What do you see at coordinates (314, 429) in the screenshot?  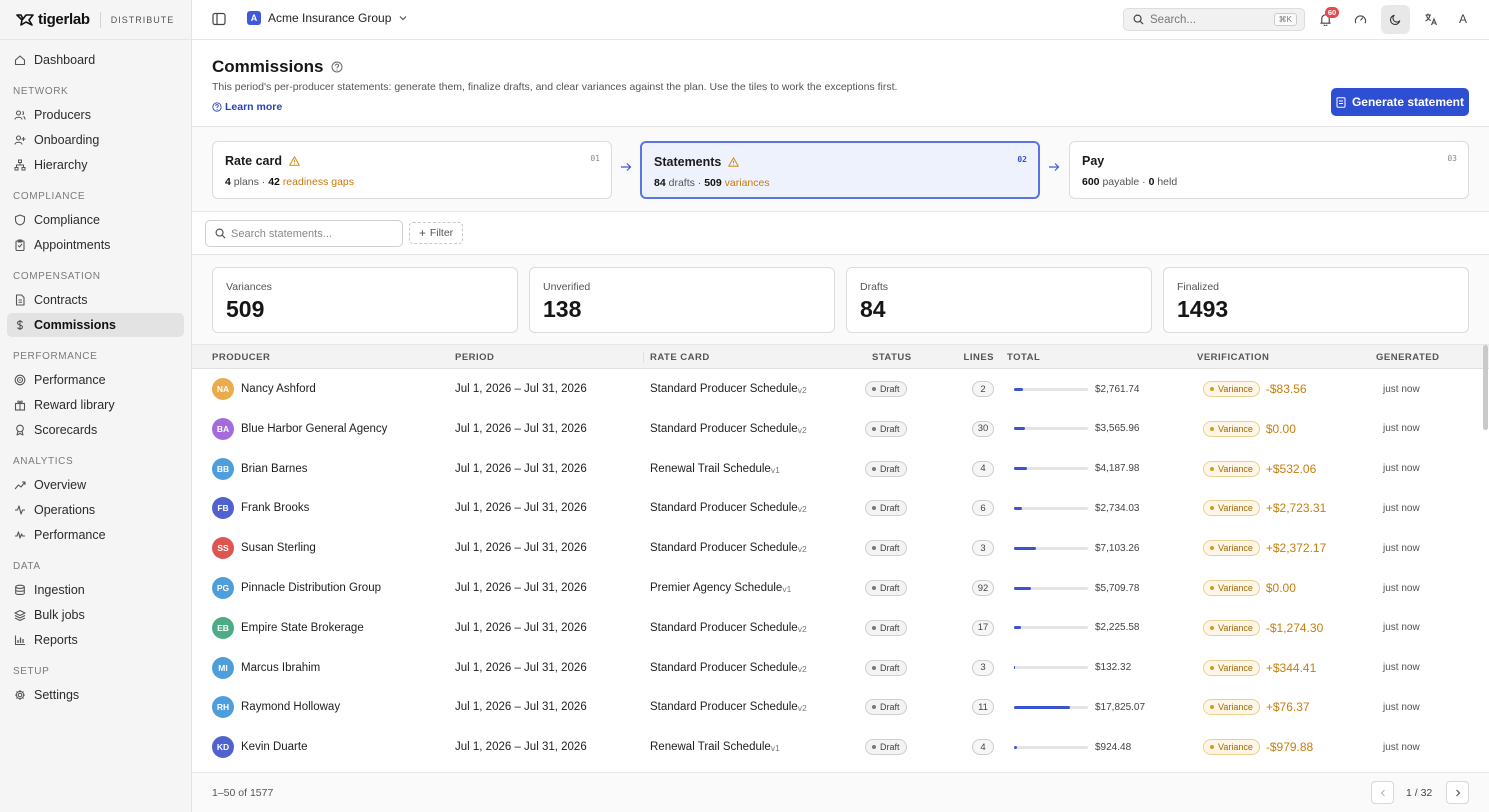 I see `producer-name: Blue Harbor General Agency` at bounding box center [314, 429].